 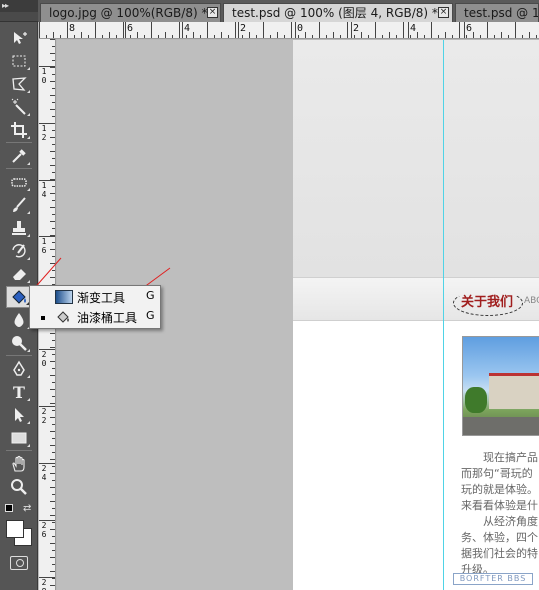 I want to click on dodge-icon, so click(x=19, y=343).